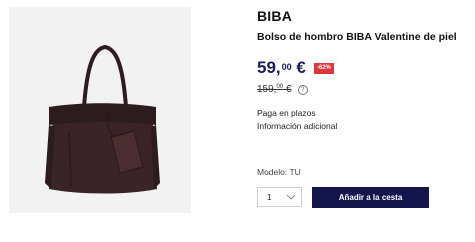 The image size is (475, 242). What do you see at coordinates (286, 67) in the screenshot?
I see `price-decimals: 00` at bounding box center [286, 67].